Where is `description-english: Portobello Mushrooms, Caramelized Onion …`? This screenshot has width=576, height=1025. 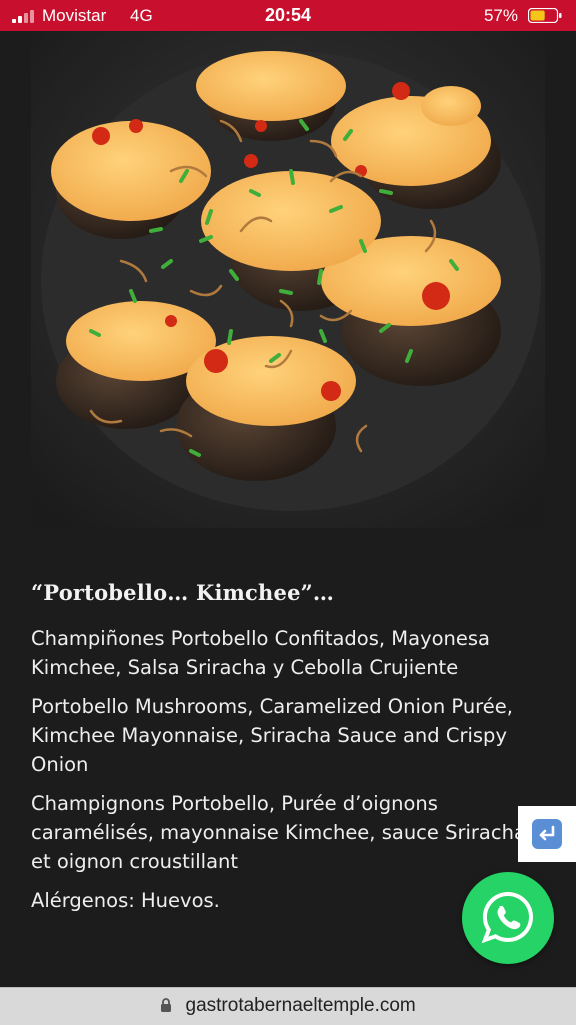 description-english: Portobello Mushrooms, Caramelized Onion … is located at coordinates (272, 735).